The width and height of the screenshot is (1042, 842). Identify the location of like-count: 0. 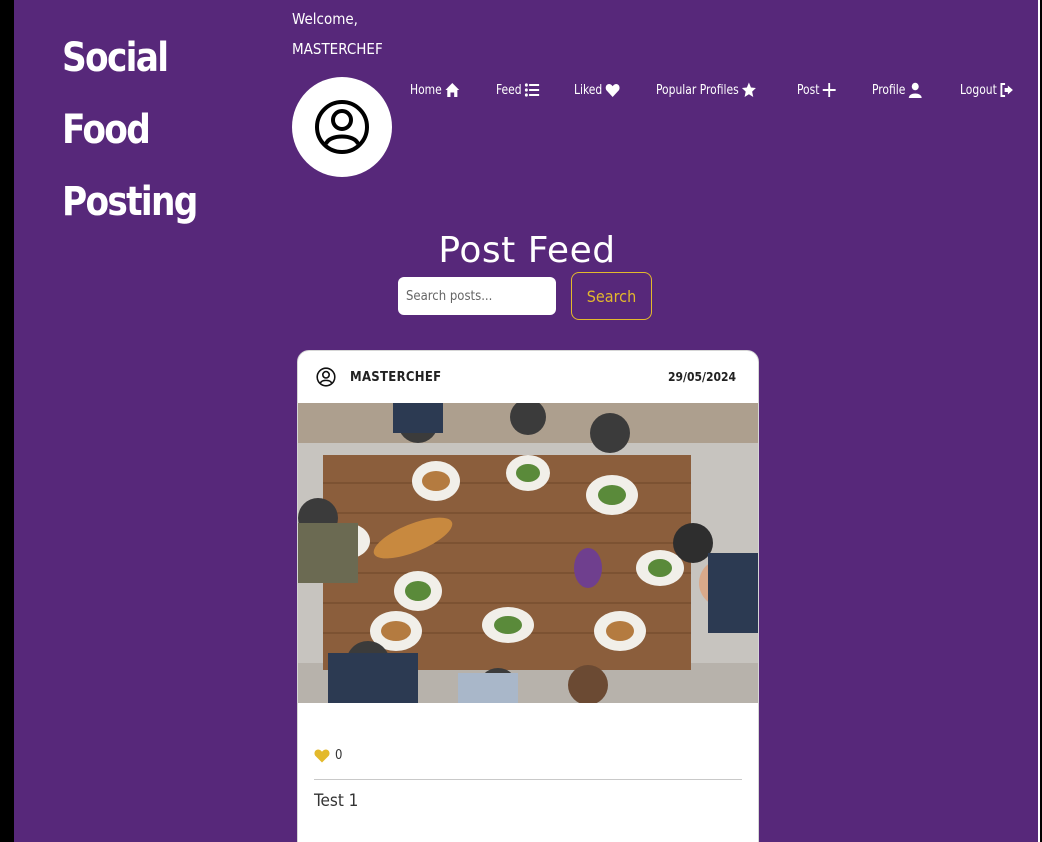
(339, 755).